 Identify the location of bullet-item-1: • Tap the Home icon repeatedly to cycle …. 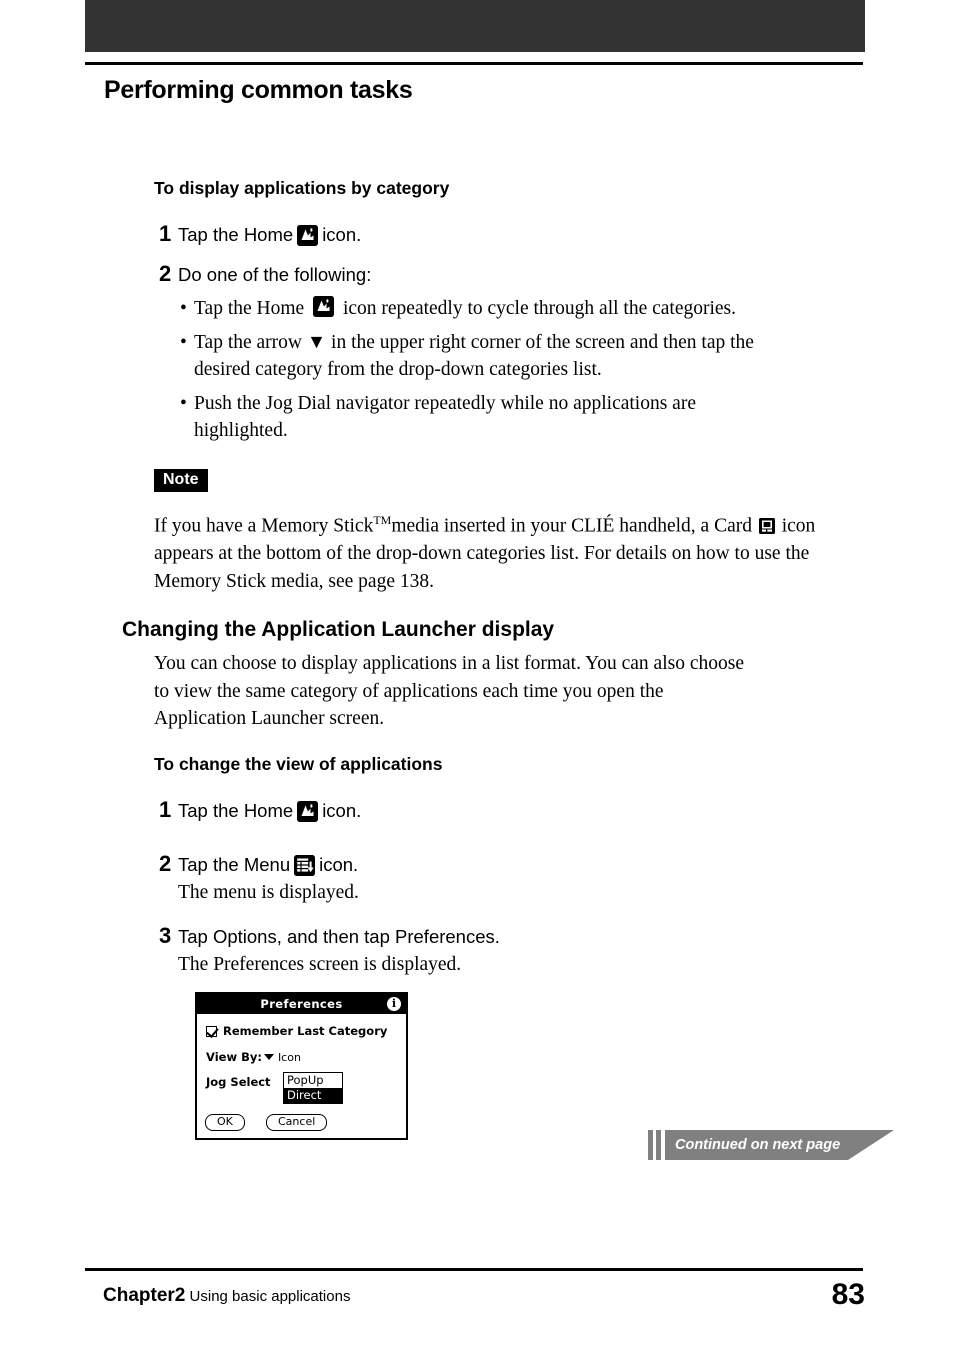
(525, 308).